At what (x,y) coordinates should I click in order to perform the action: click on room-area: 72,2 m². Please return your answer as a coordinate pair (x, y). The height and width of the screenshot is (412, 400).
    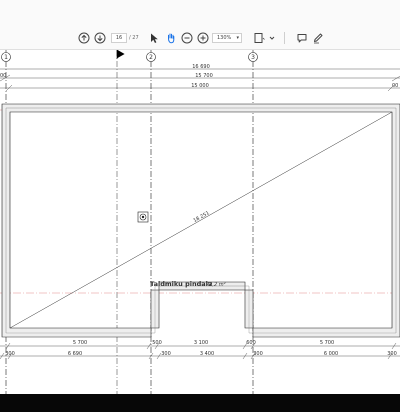
    Looking at the image, I should click on (216, 285).